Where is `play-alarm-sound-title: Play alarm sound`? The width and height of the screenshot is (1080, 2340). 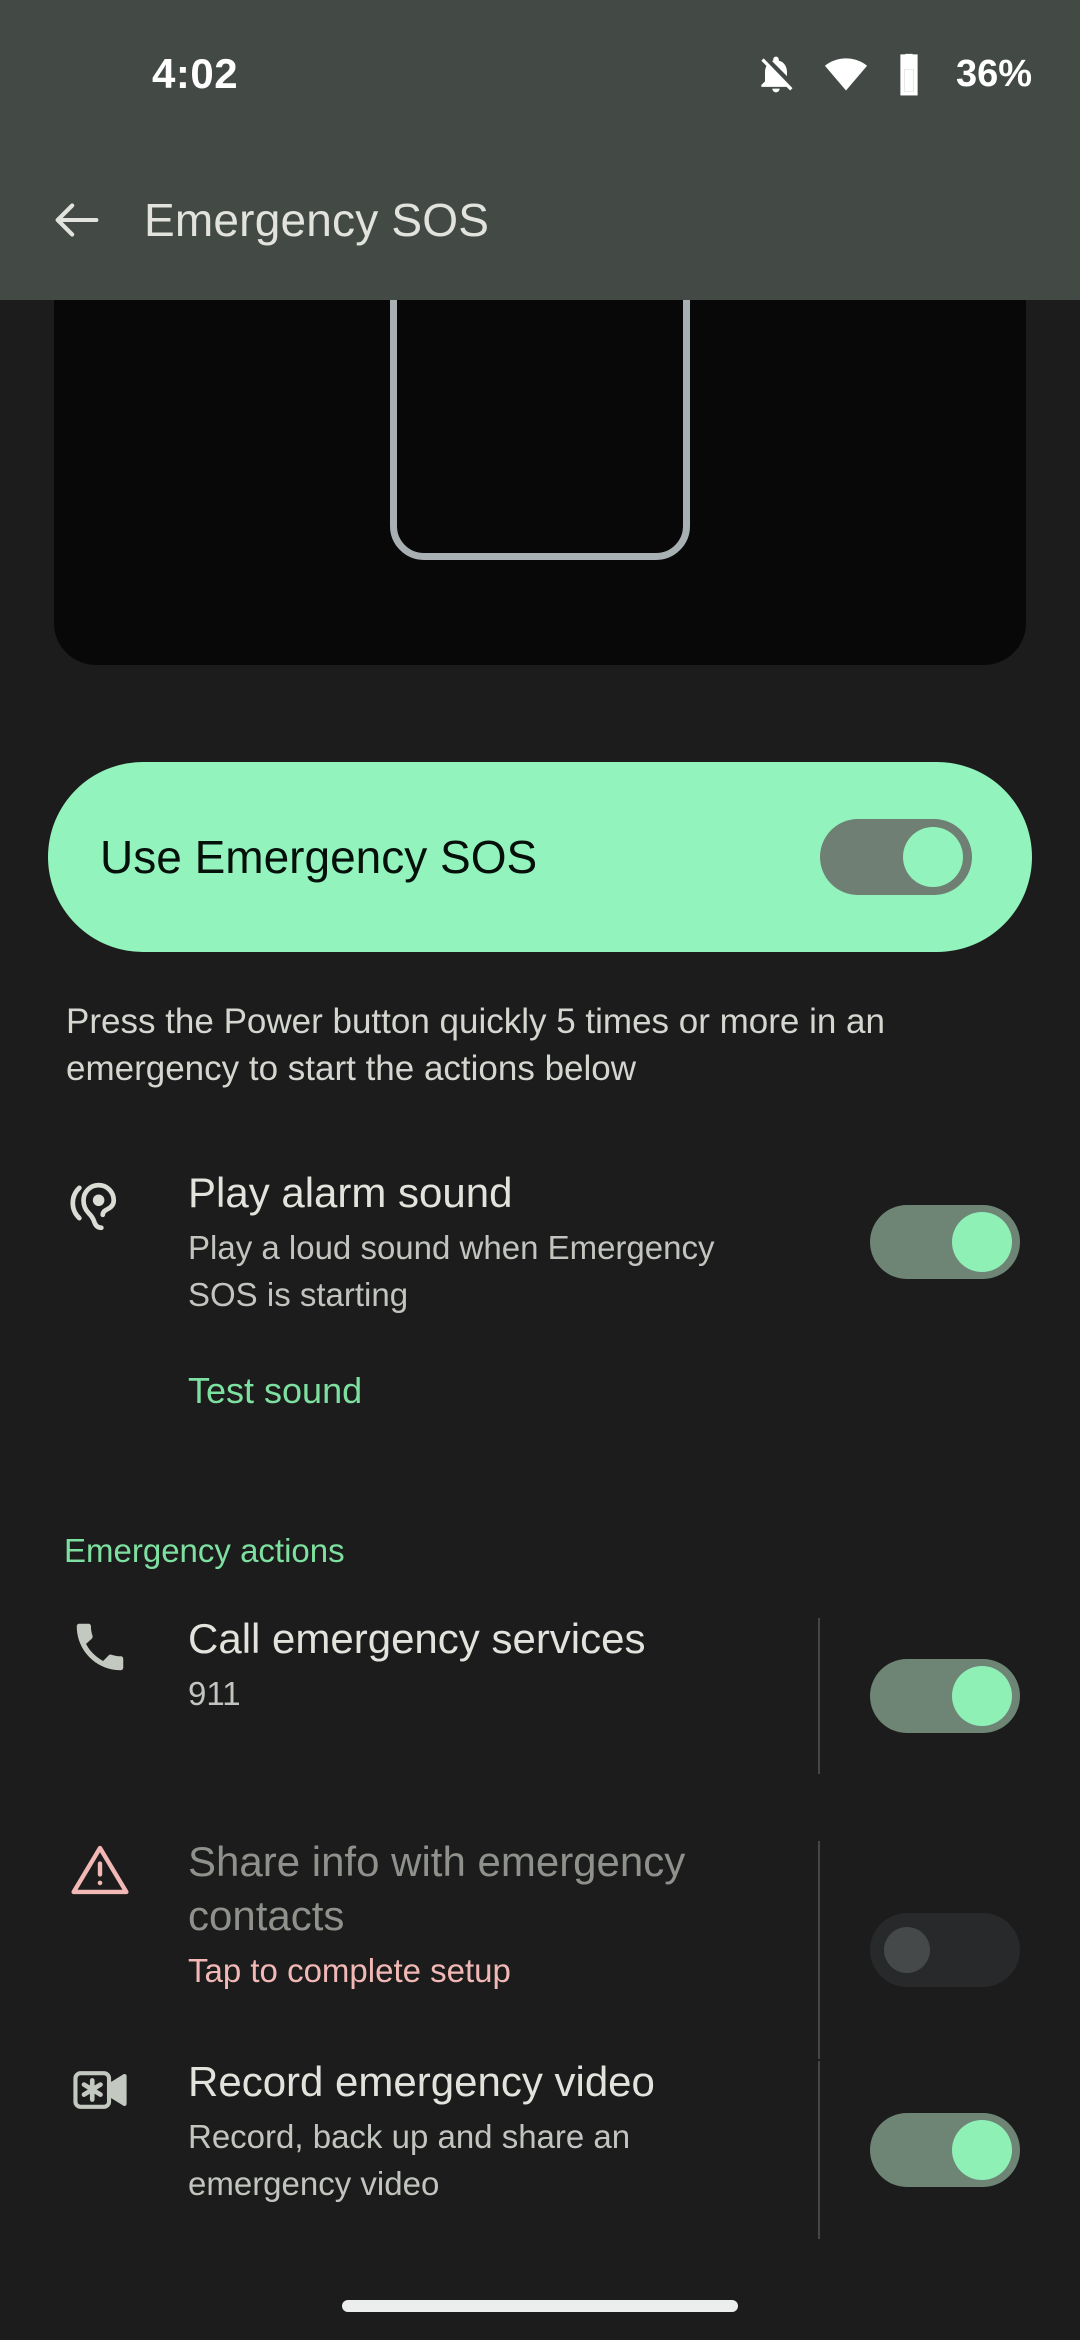
play-alarm-sound-title: Play alarm sound is located at coordinates (350, 1192).